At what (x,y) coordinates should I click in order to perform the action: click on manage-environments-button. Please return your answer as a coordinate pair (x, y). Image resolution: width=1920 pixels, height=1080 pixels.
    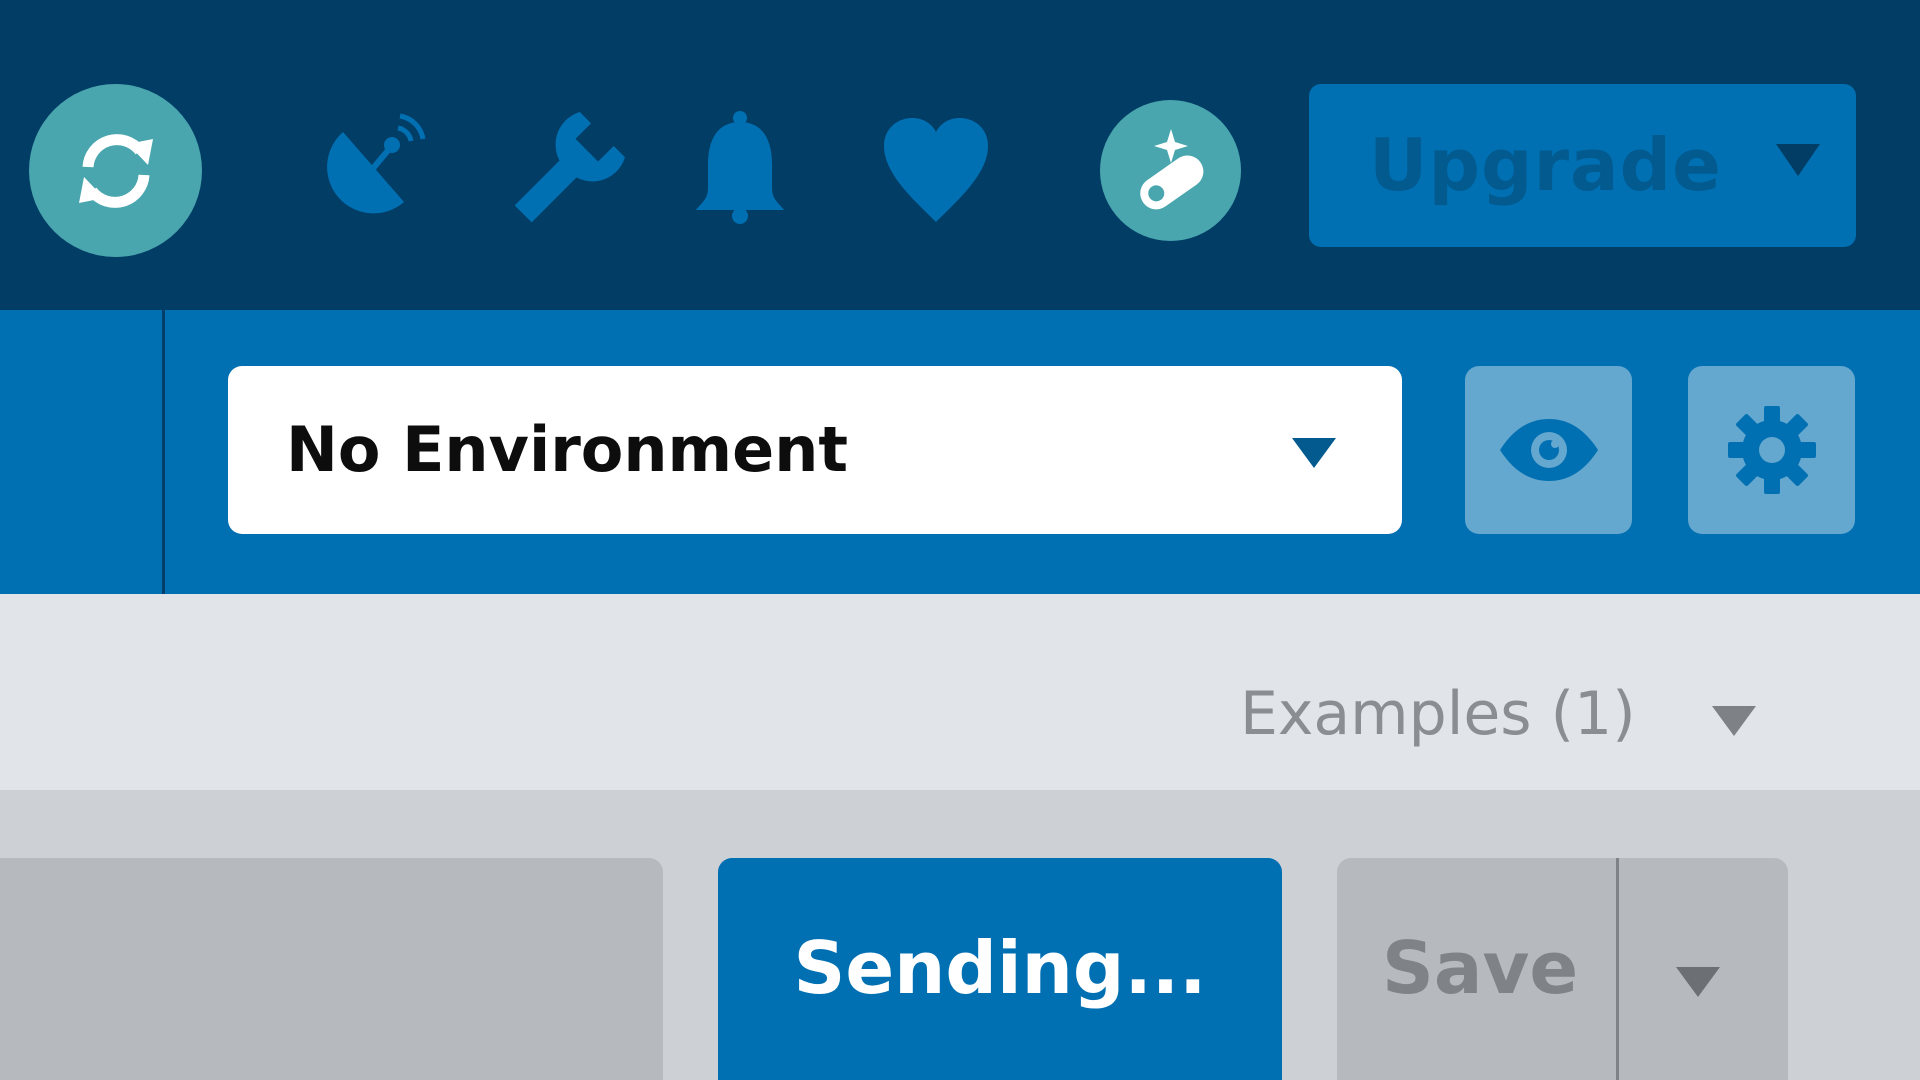
    Looking at the image, I should click on (1771, 450).